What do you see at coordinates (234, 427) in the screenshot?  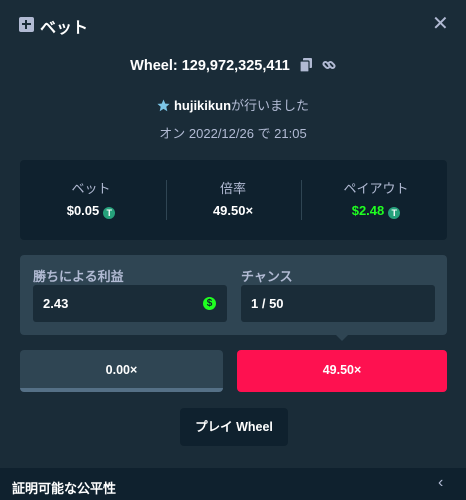 I see `play-wheel-button: プレイ Wheel` at bounding box center [234, 427].